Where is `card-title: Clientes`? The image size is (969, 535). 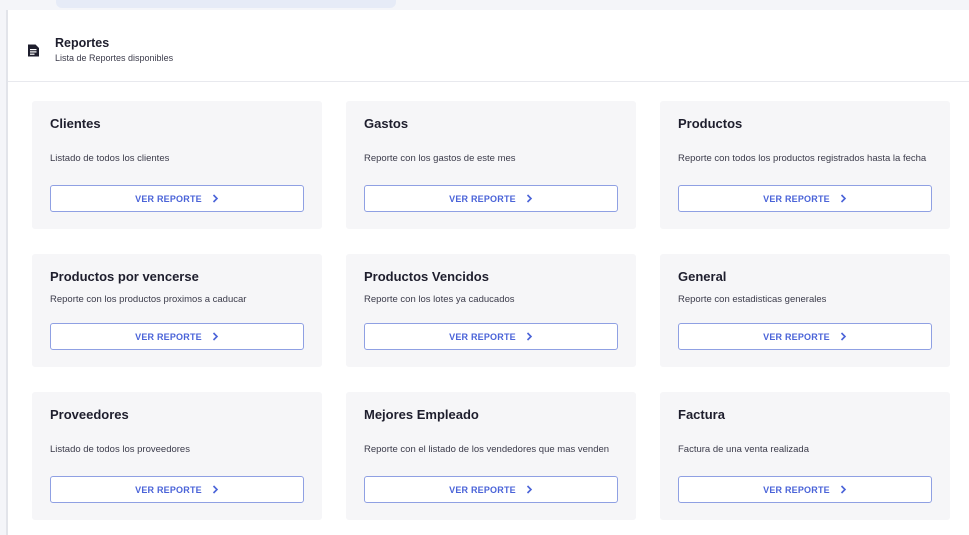
card-title: Clientes is located at coordinates (75, 123).